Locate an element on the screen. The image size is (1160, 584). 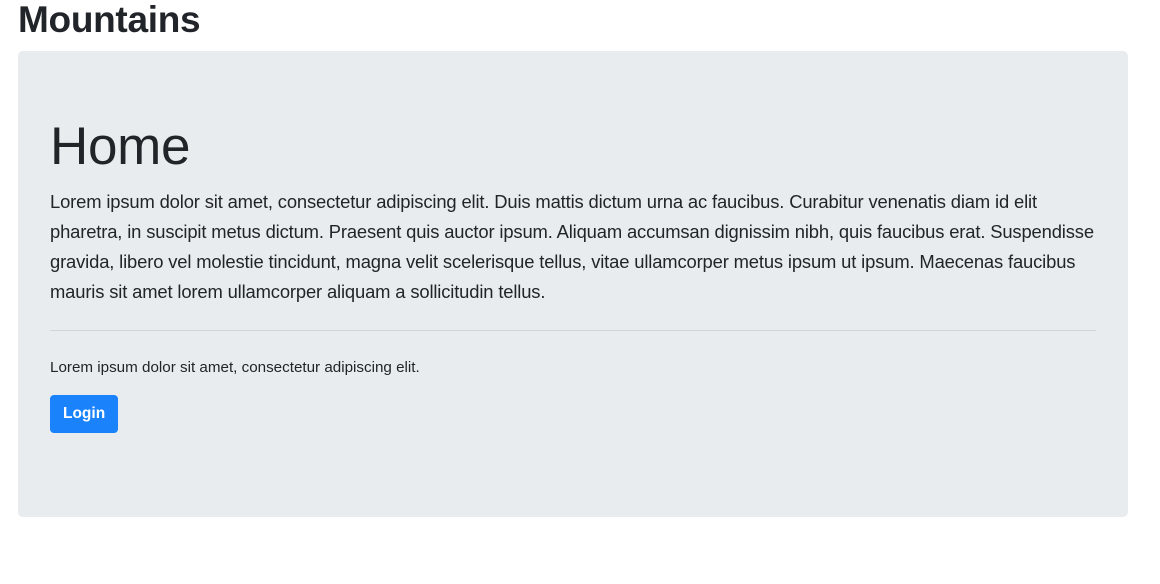
login-button: Login is located at coordinates (84, 414).